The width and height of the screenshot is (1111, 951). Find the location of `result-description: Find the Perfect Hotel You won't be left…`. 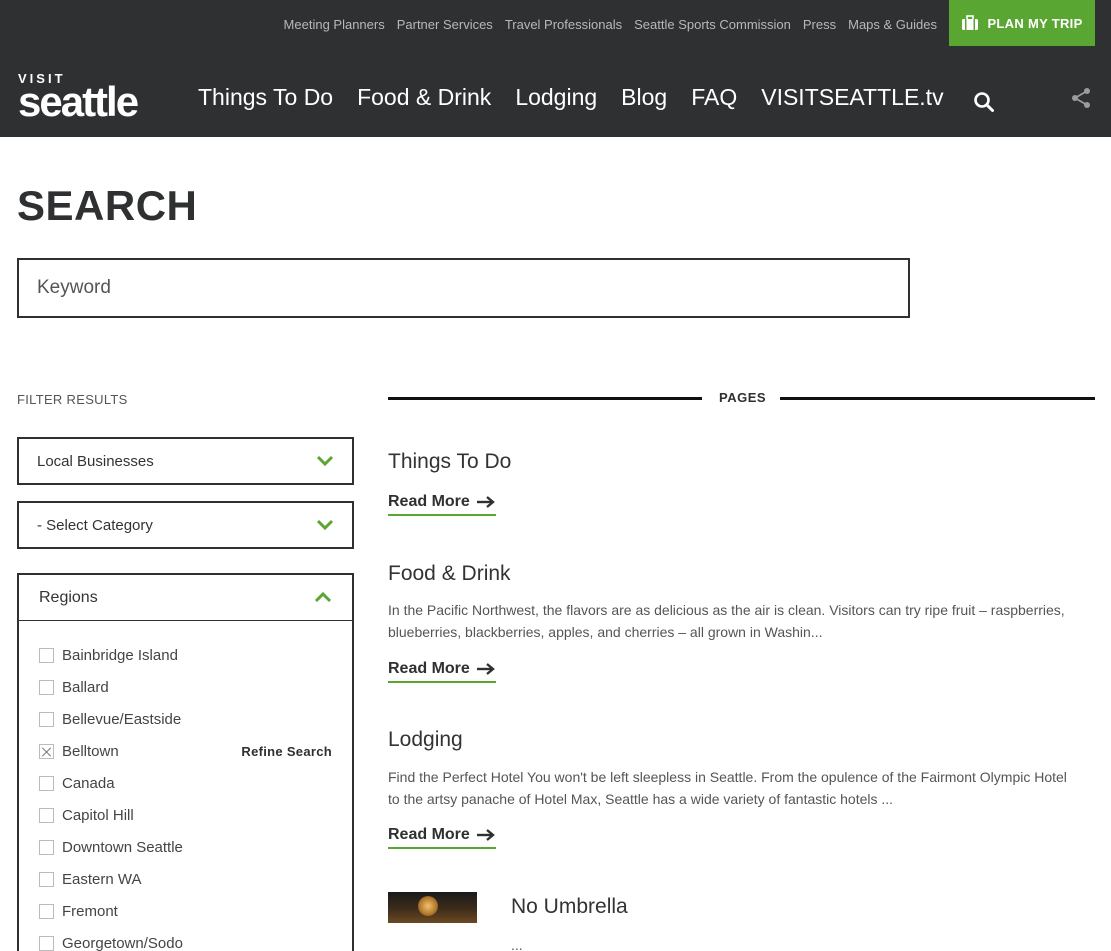

result-description: Find the Perfect Hotel You won't be left… is located at coordinates (727, 788).